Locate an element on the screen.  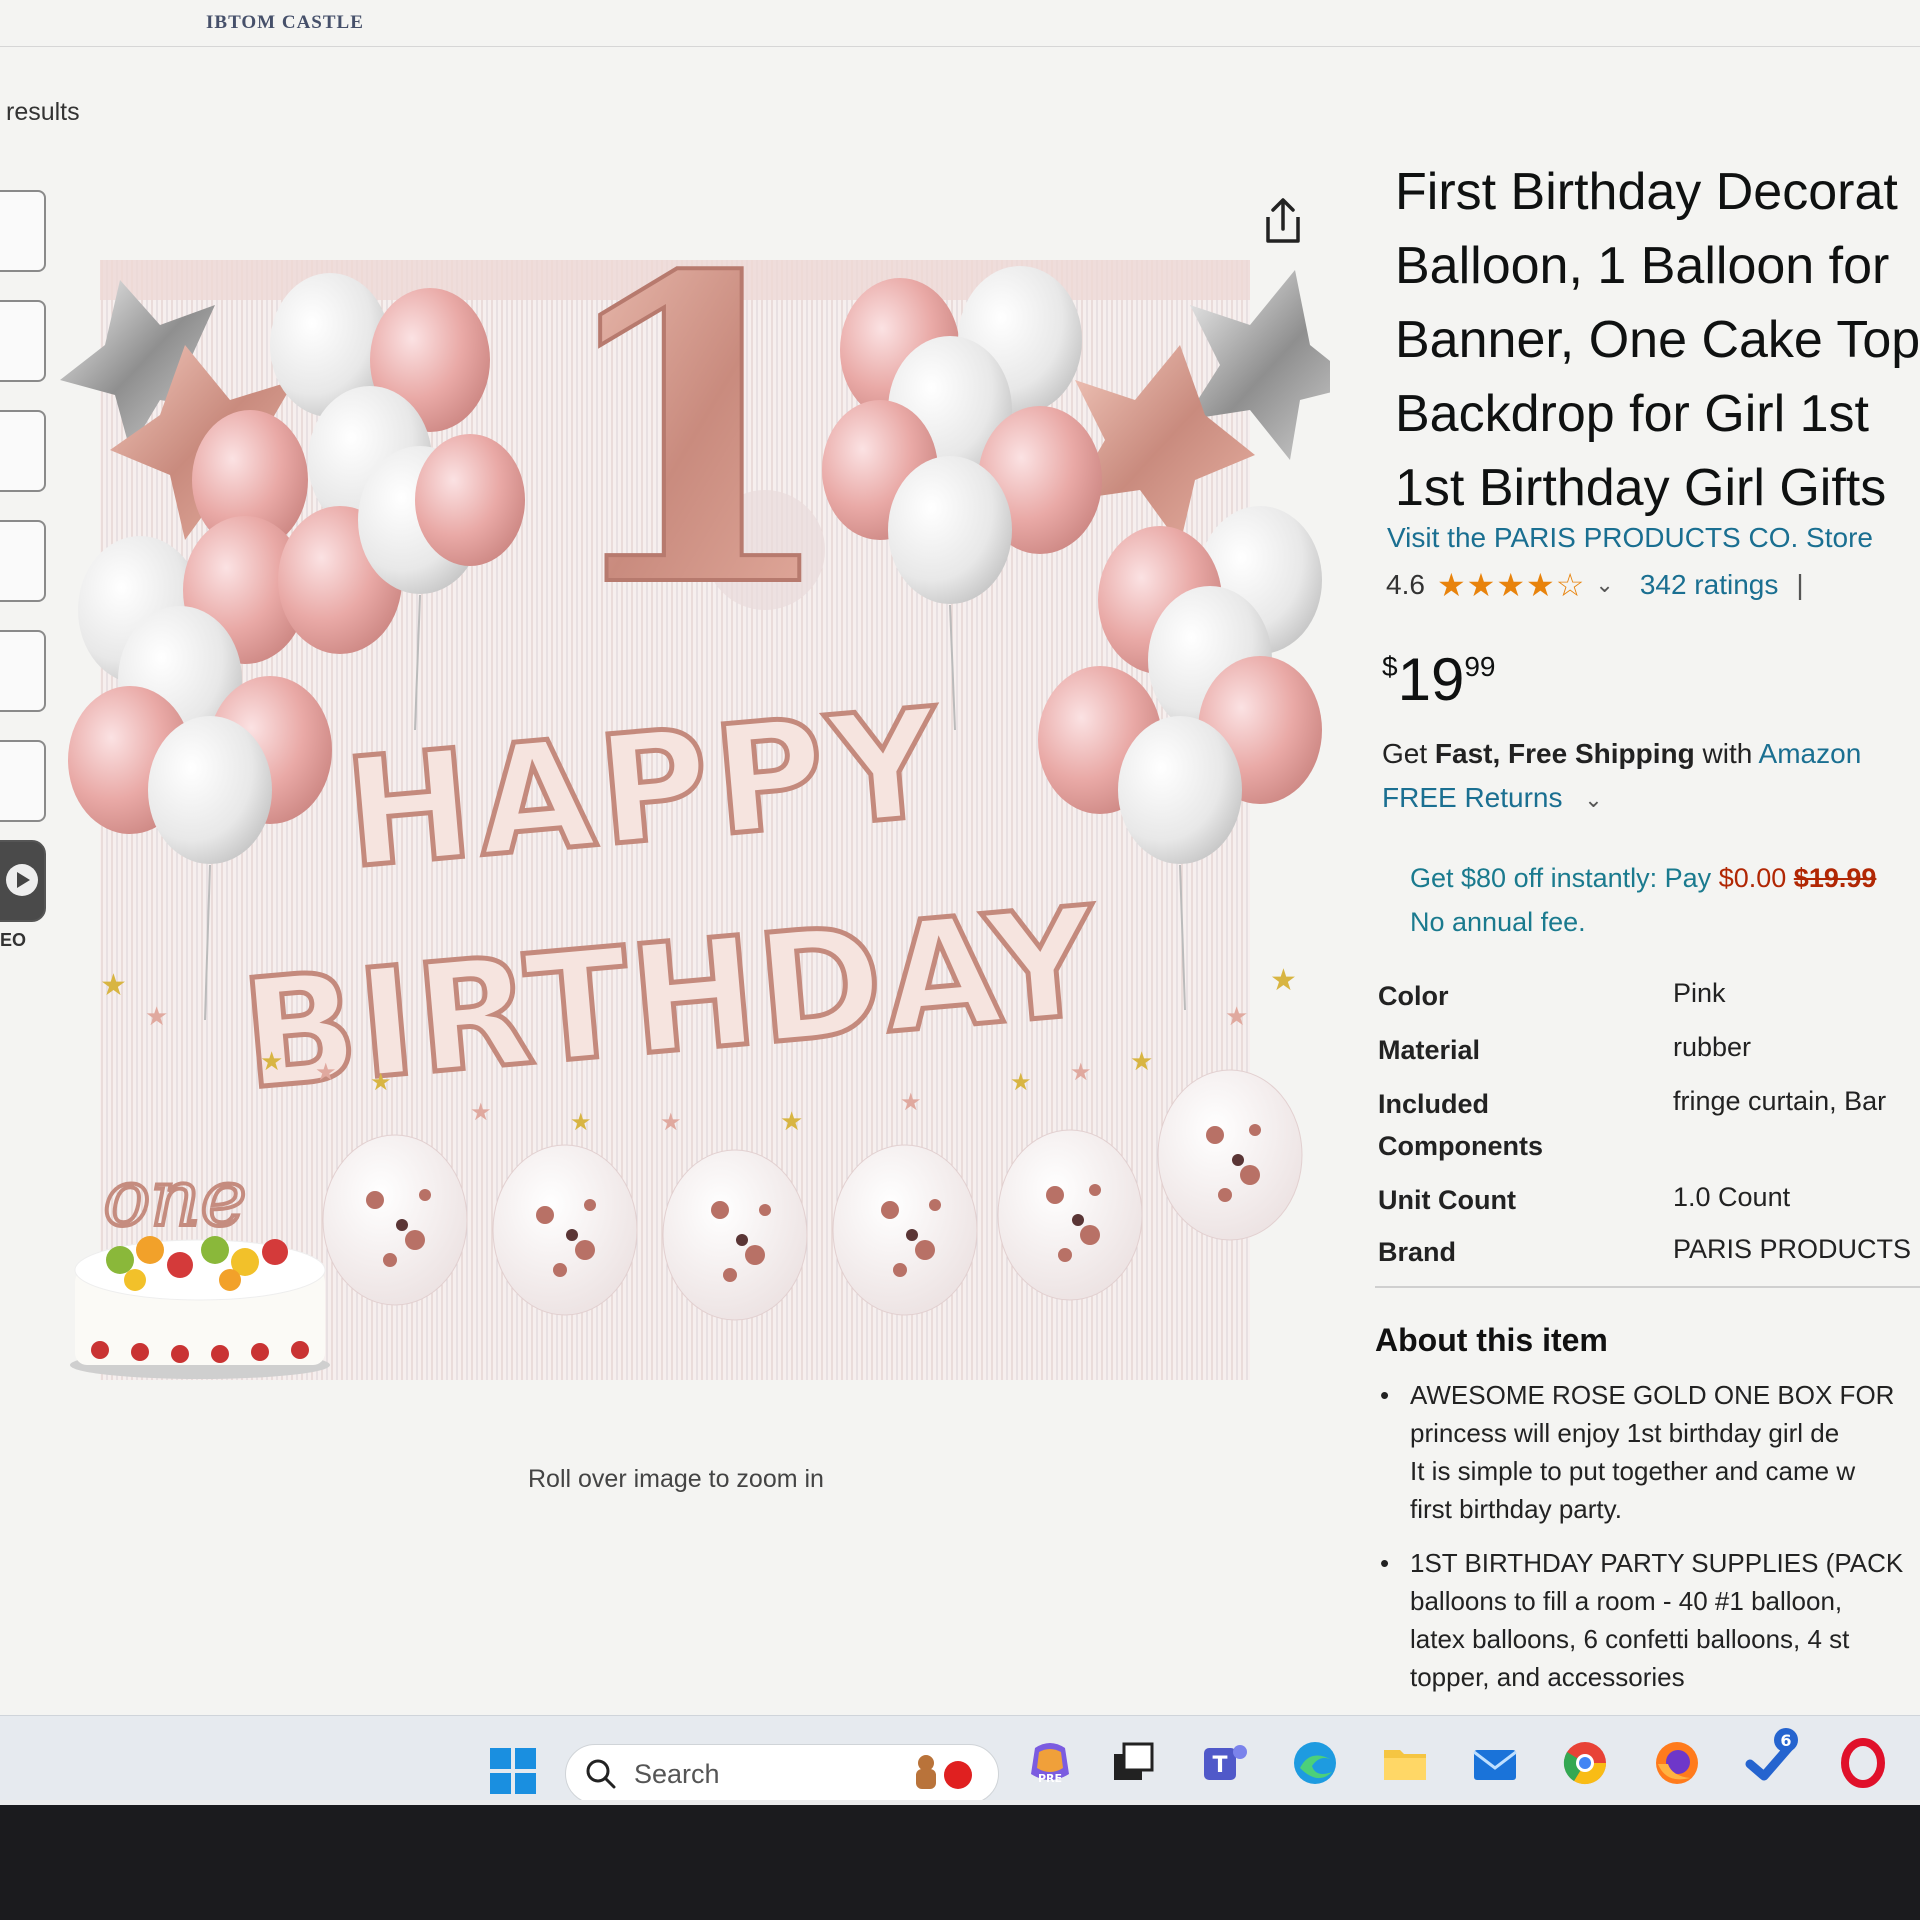
bullet-line: AWESOME ROSE GOLD ONE BOX FOR is located at coordinates (1652, 1395).